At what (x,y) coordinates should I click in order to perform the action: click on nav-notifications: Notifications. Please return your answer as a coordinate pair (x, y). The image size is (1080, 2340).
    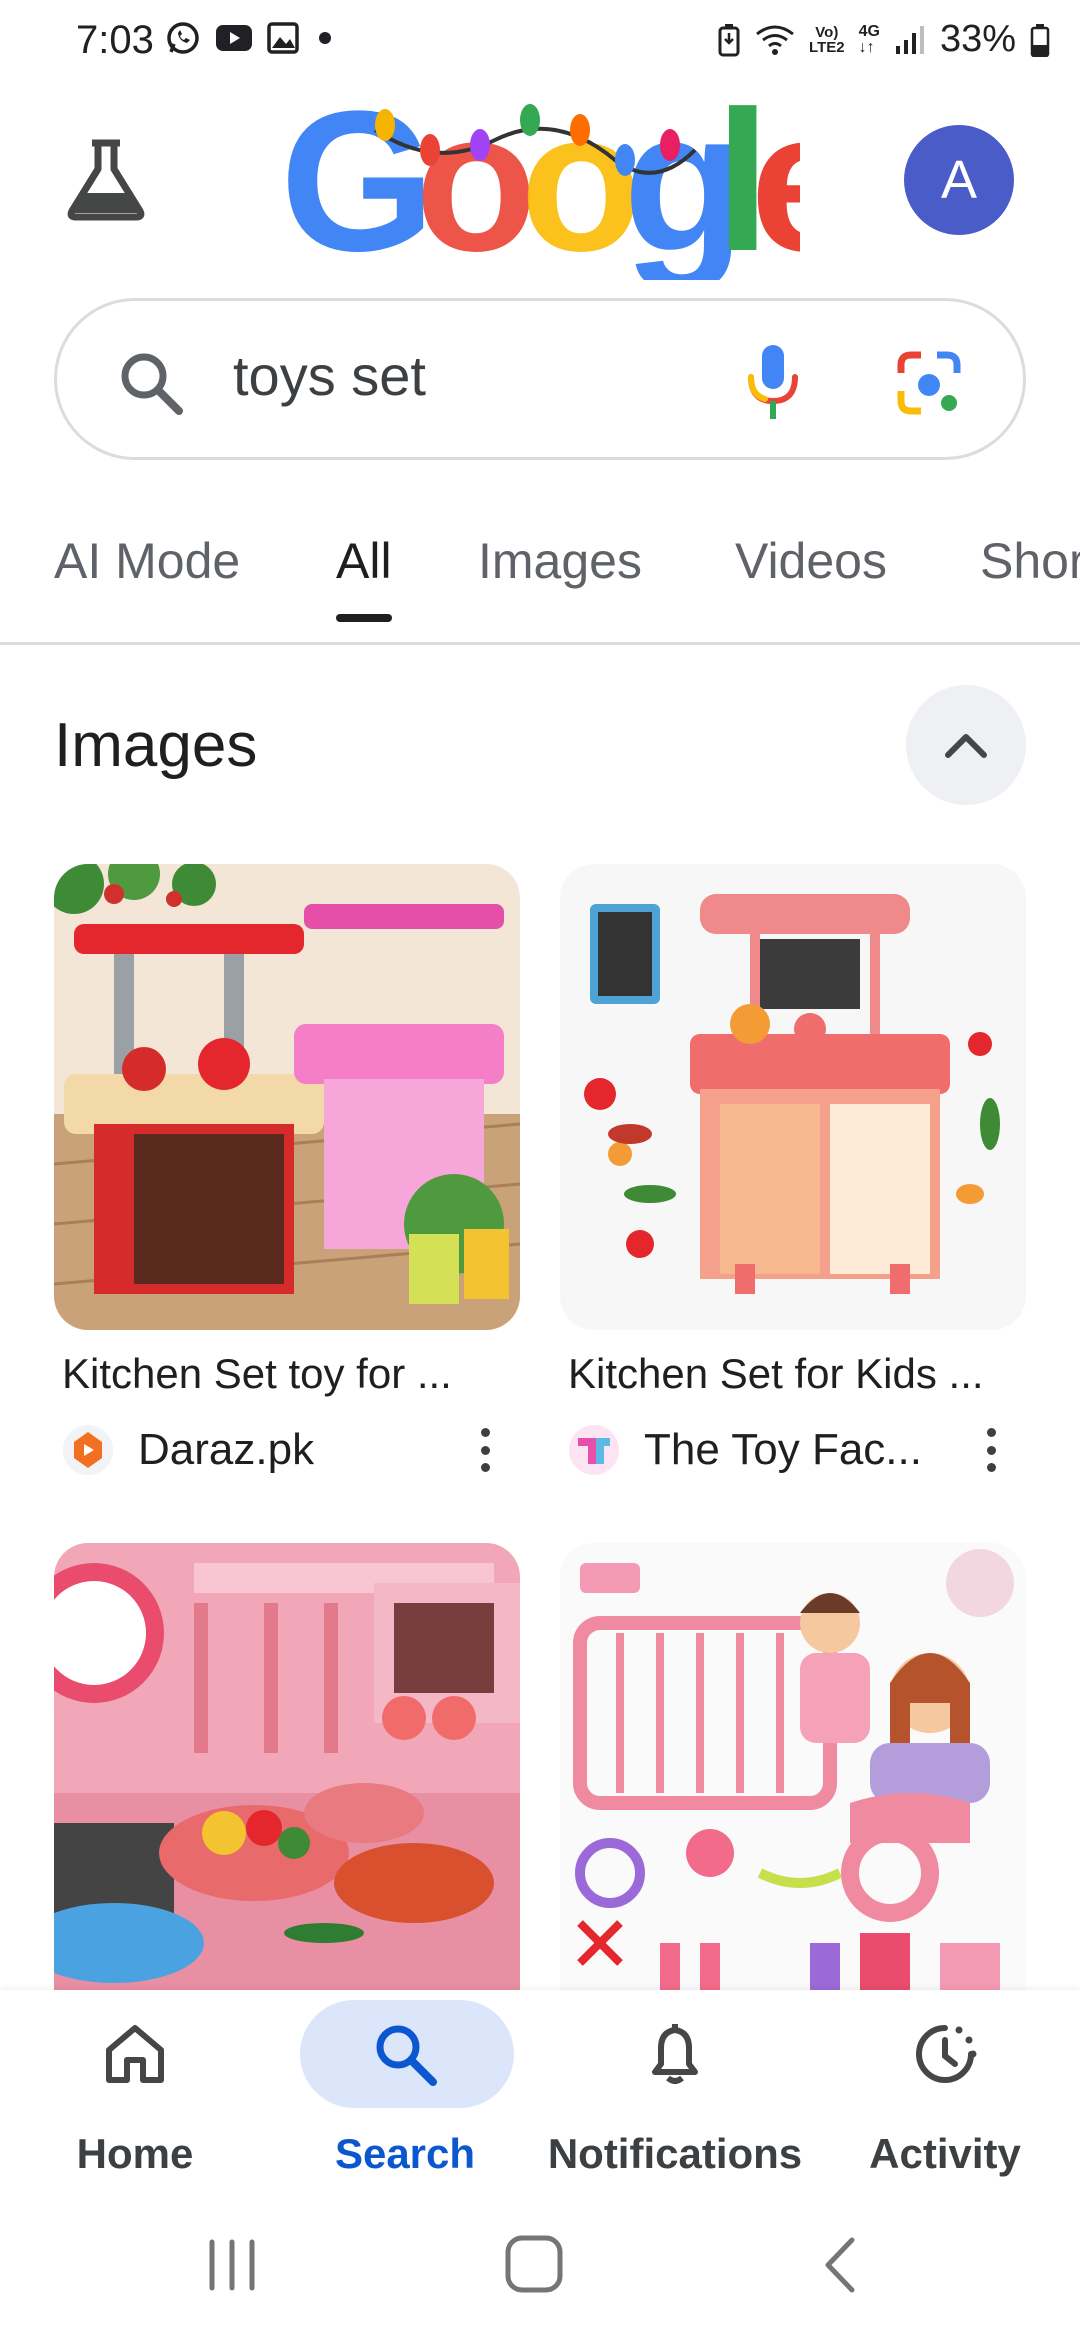
    Looking at the image, I should click on (675, 2090).